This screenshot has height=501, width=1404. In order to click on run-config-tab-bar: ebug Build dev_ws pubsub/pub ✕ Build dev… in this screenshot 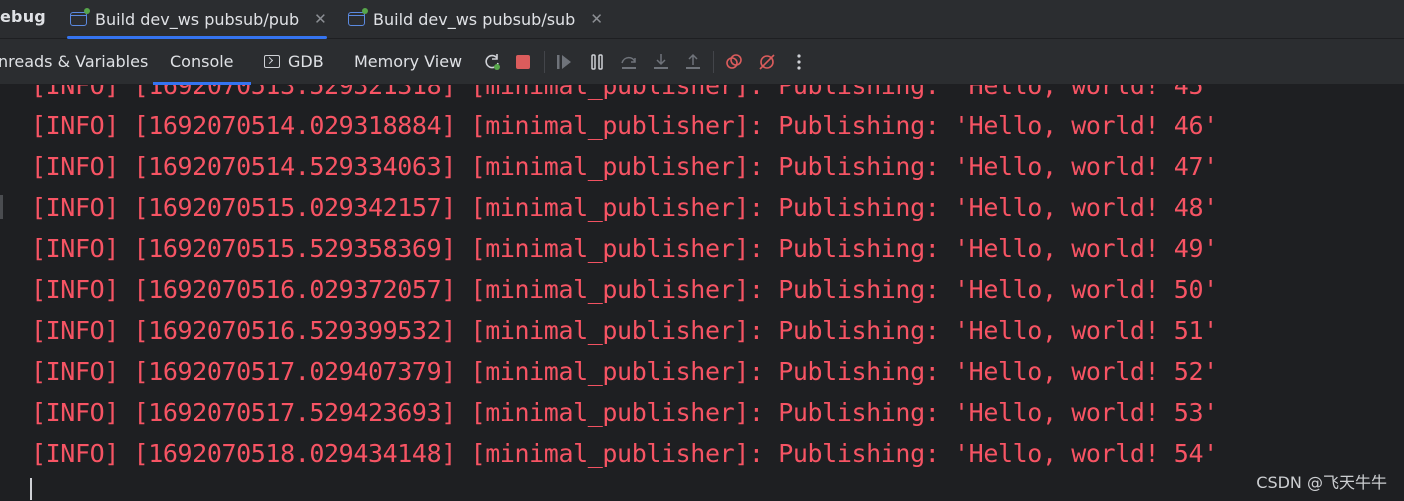, I will do `click(702, 19)`.